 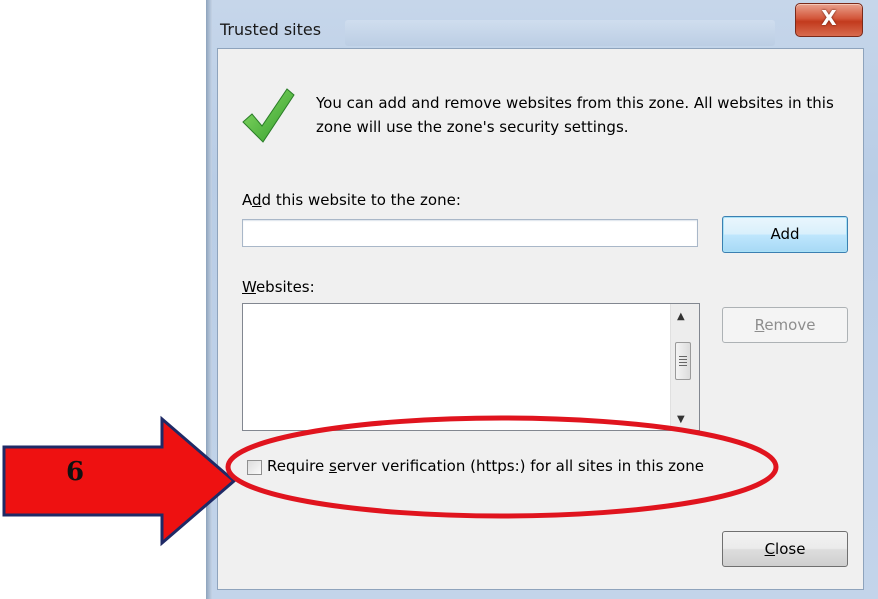 I want to click on step-number: 6, so click(x=75, y=472).